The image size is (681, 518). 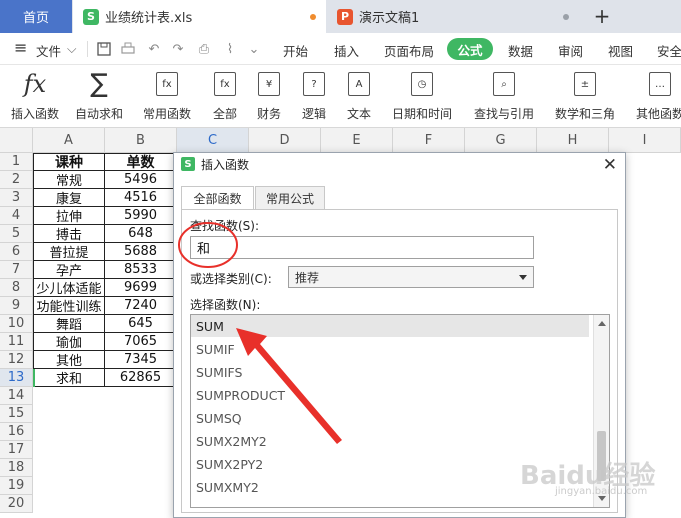 I want to click on more-icon: ⌄, so click(x=254, y=49).